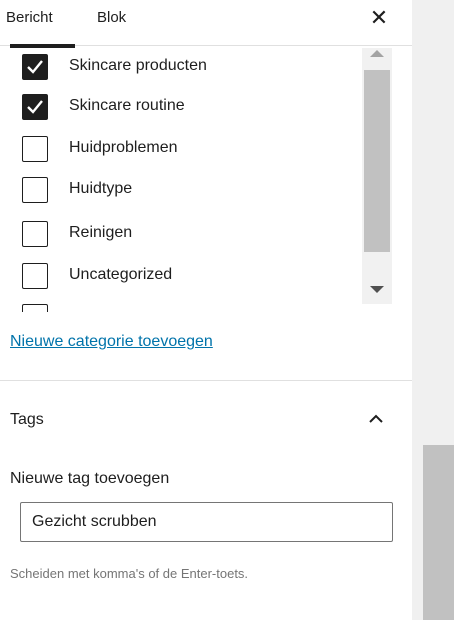 The width and height of the screenshot is (454, 620). What do you see at coordinates (377, 161) in the screenshot?
I see `category-scrollbar-thumb` at bounding box center [377, 161].